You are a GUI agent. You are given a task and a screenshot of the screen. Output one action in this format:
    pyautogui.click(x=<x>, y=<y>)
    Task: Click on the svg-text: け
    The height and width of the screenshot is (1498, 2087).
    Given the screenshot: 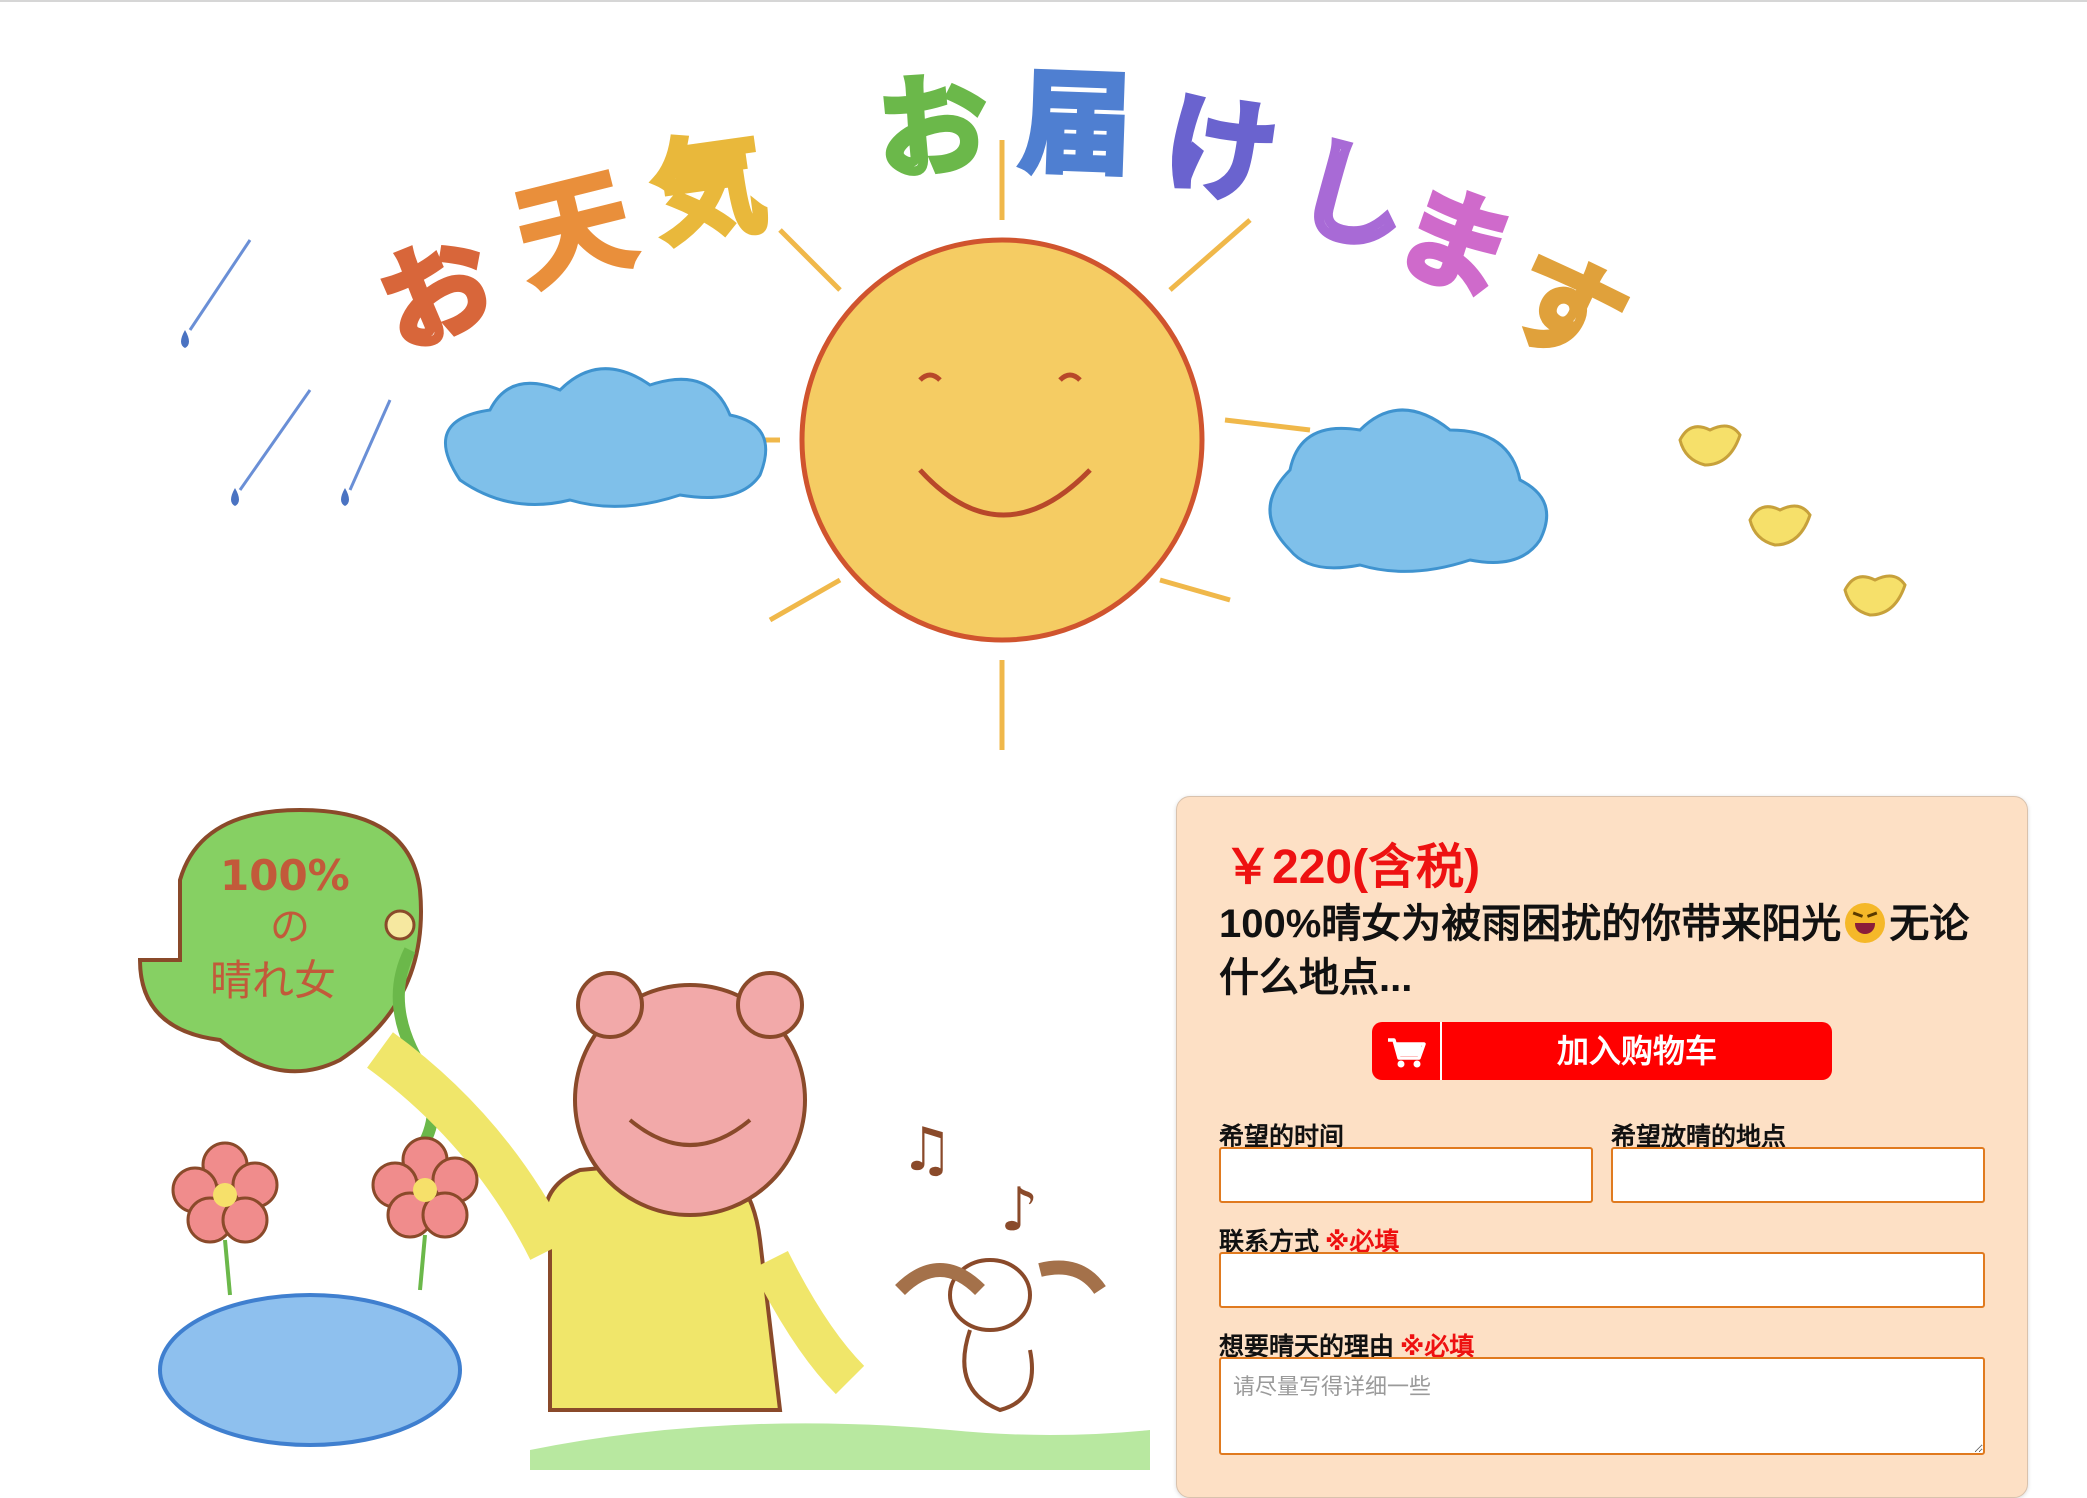 What is the action you would take?
    pyautogui.click(x=1219, y=150)
    